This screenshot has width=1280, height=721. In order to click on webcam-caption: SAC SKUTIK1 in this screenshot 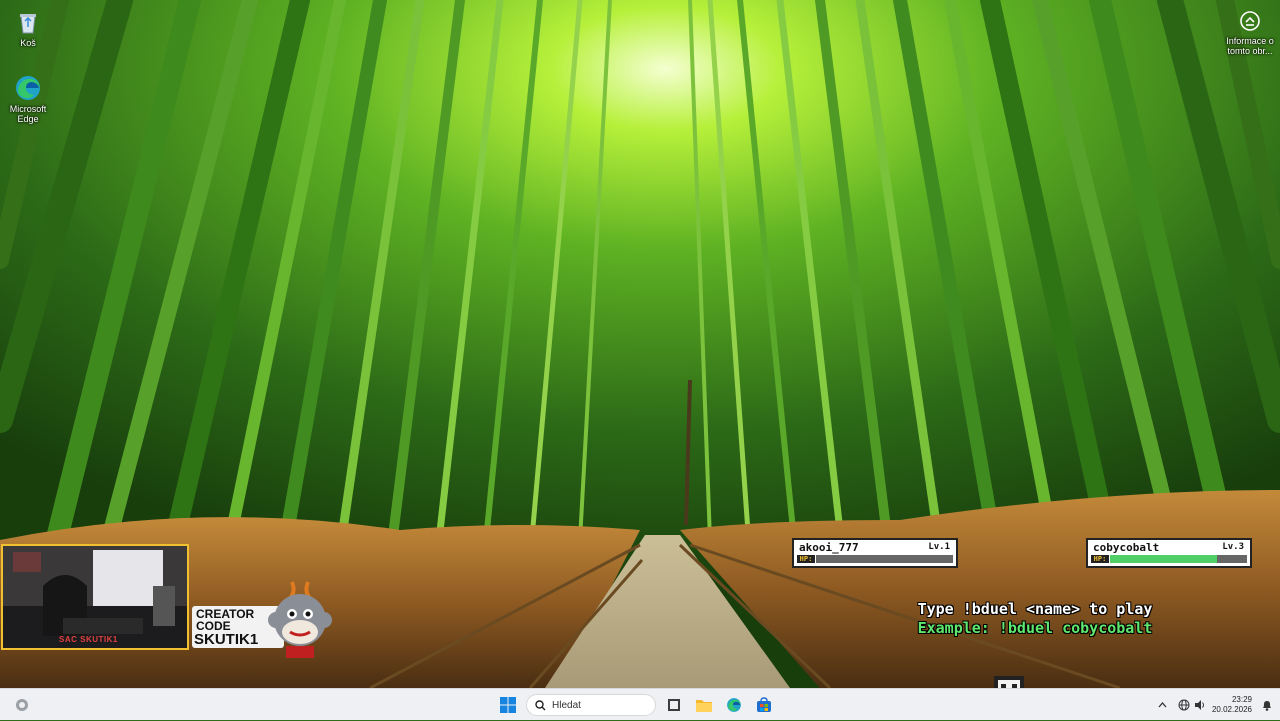, I will do `click(88, 639)`.